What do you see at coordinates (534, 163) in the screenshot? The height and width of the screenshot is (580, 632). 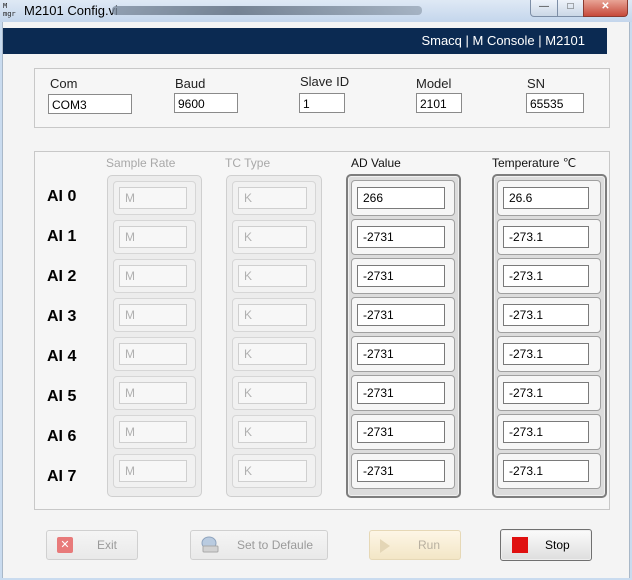 I see `temperature-header: Temperature ℃` at bounding box center [534, 163].